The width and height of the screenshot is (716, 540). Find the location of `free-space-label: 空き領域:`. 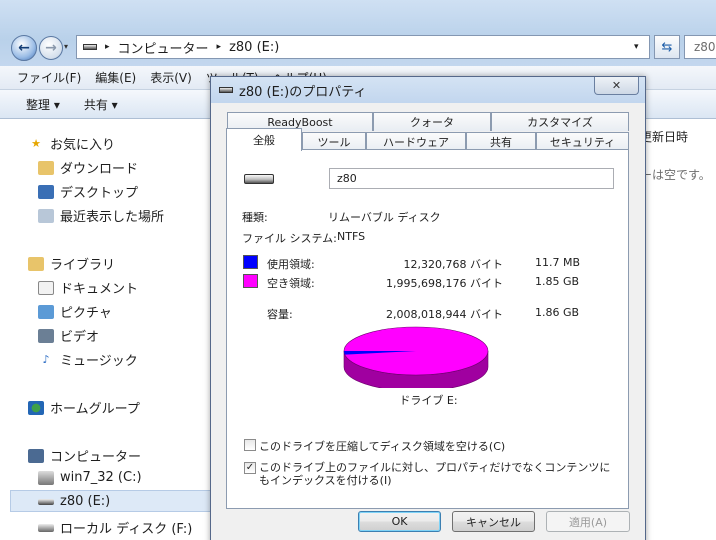

free-space-label: 空き領域: is located at coordinates (291, 283).